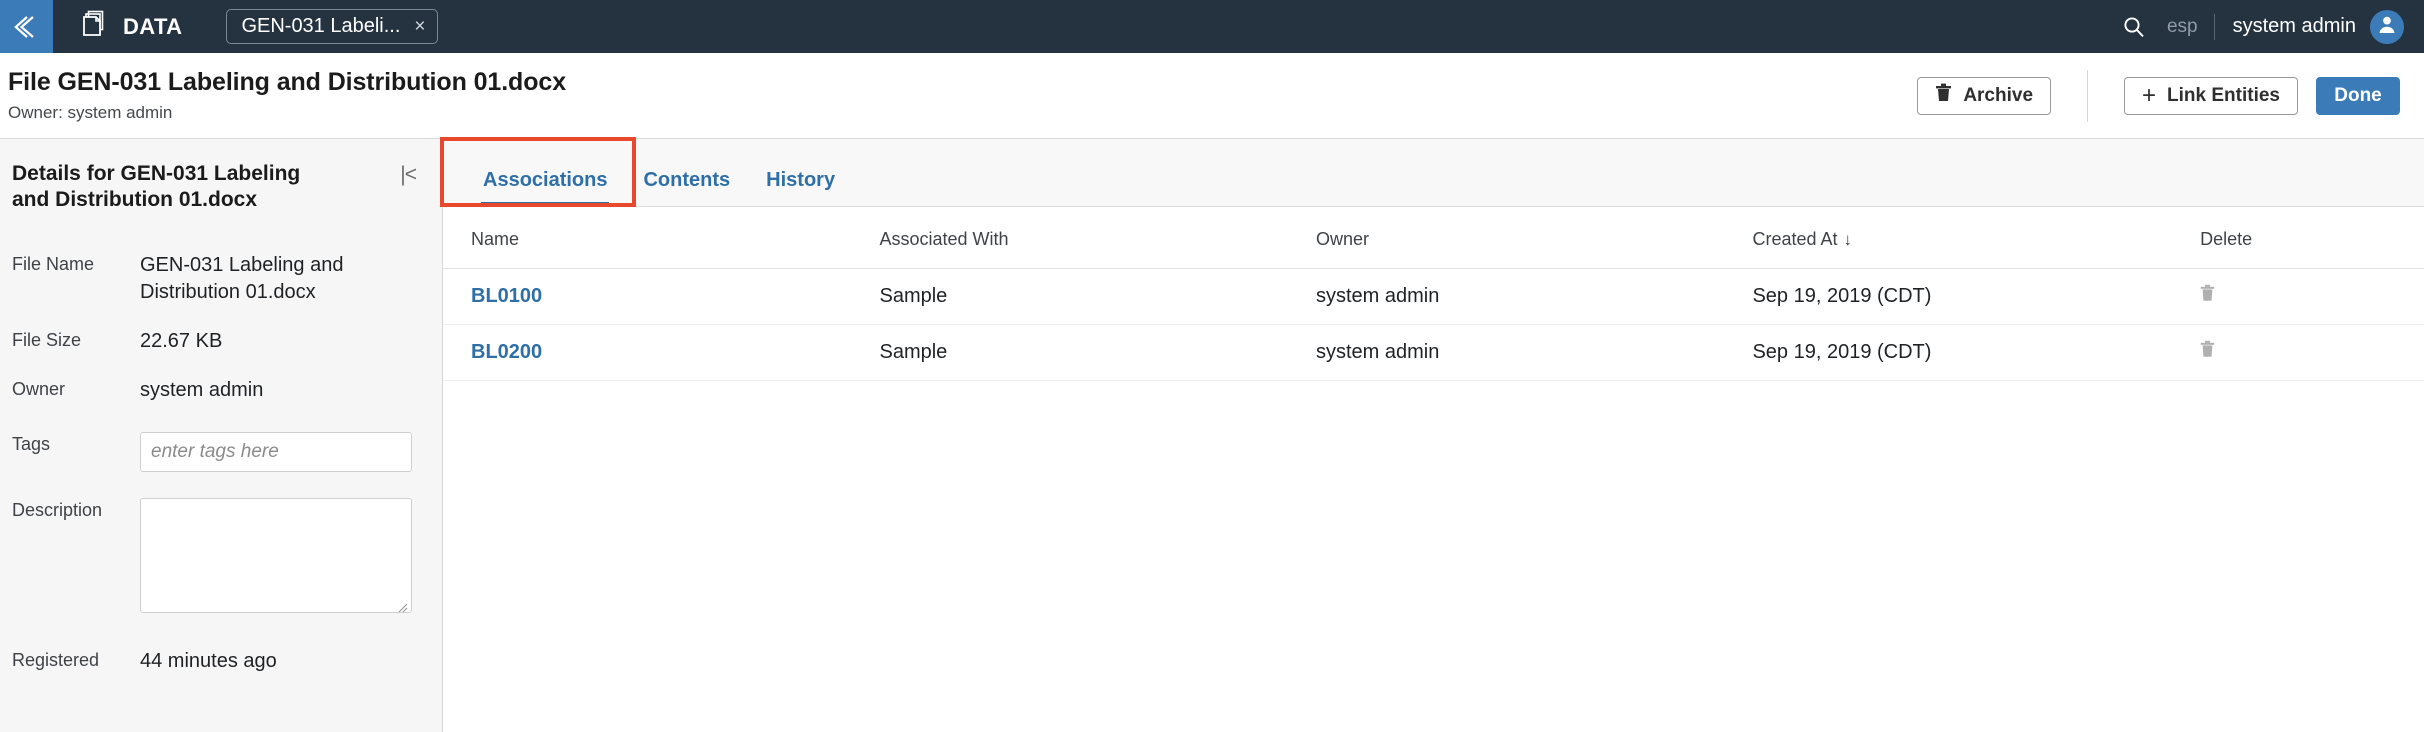 The width and height of the screenshot is (2424, 732). I want to click on field-label: File Name, so click(53, 263).